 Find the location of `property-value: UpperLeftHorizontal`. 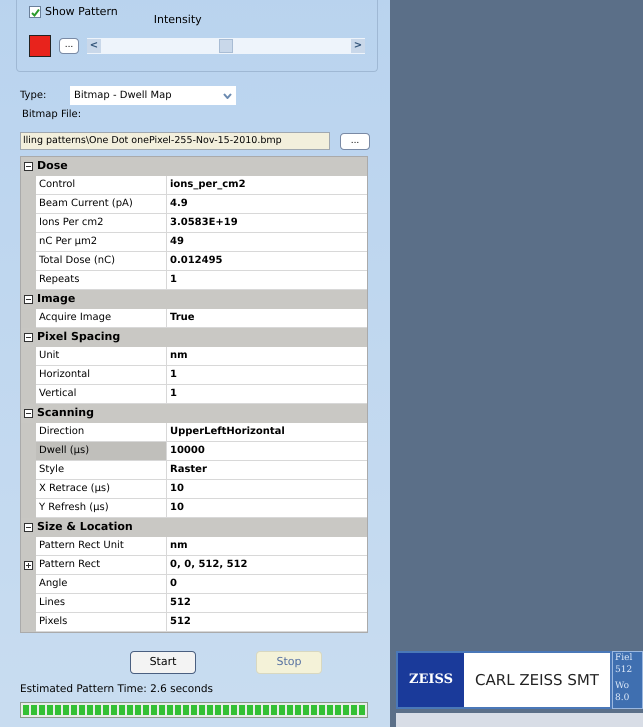

property-value: UpperLeftHorizontal is located at coordinates (267, 432).